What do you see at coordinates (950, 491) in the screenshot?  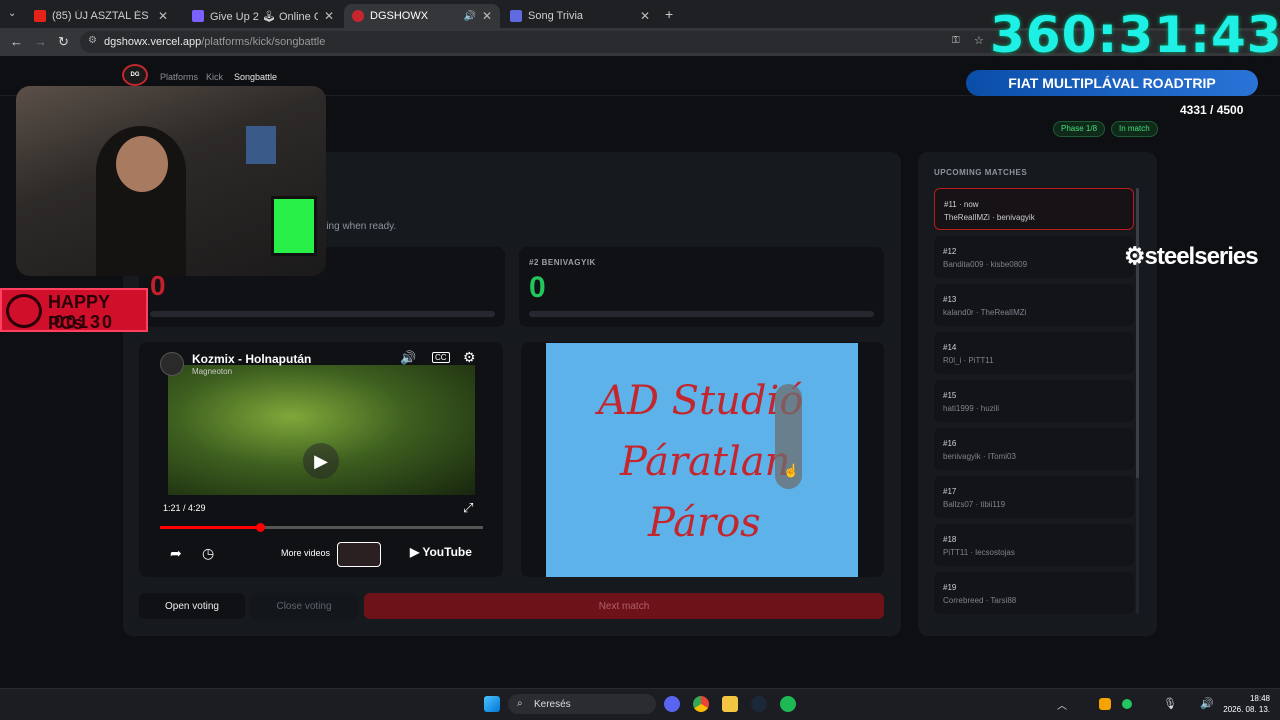 I see `match-number: #17` at bounding box center [950, 491].